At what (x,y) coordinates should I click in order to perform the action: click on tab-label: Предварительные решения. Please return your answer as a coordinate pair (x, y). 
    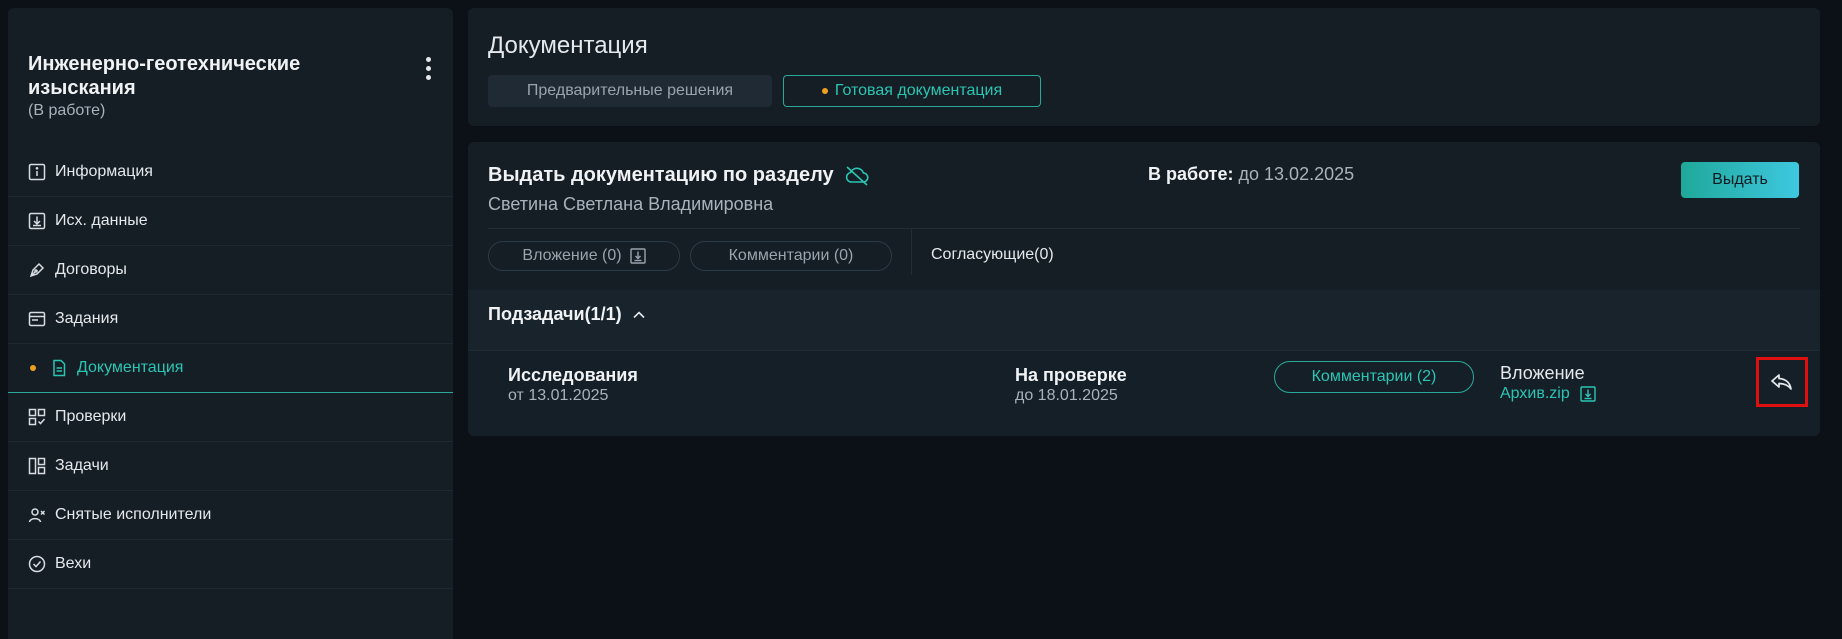
    Looking at the image, I should click on (630, 90).